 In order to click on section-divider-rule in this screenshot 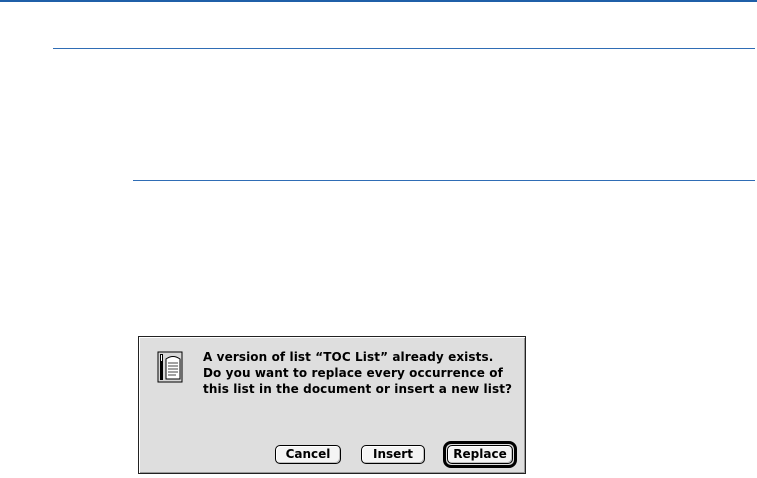, I will do `click(404, 48)`.